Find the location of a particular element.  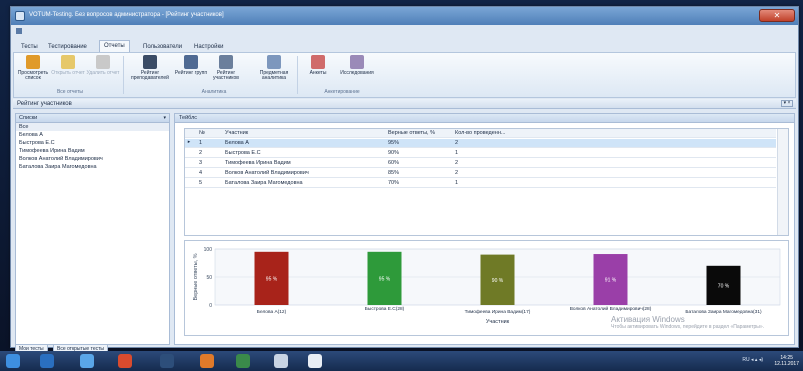

group-label-survey: Анкетирование is located at coordinates (342, 92).